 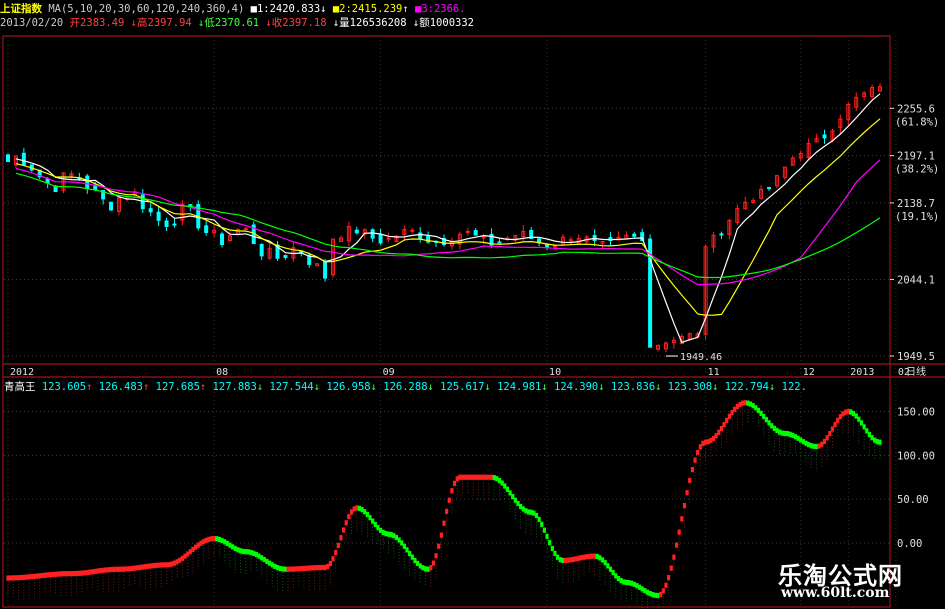 I want to click on quote-close: ↓收2397.18, so click(x=296, y=23).